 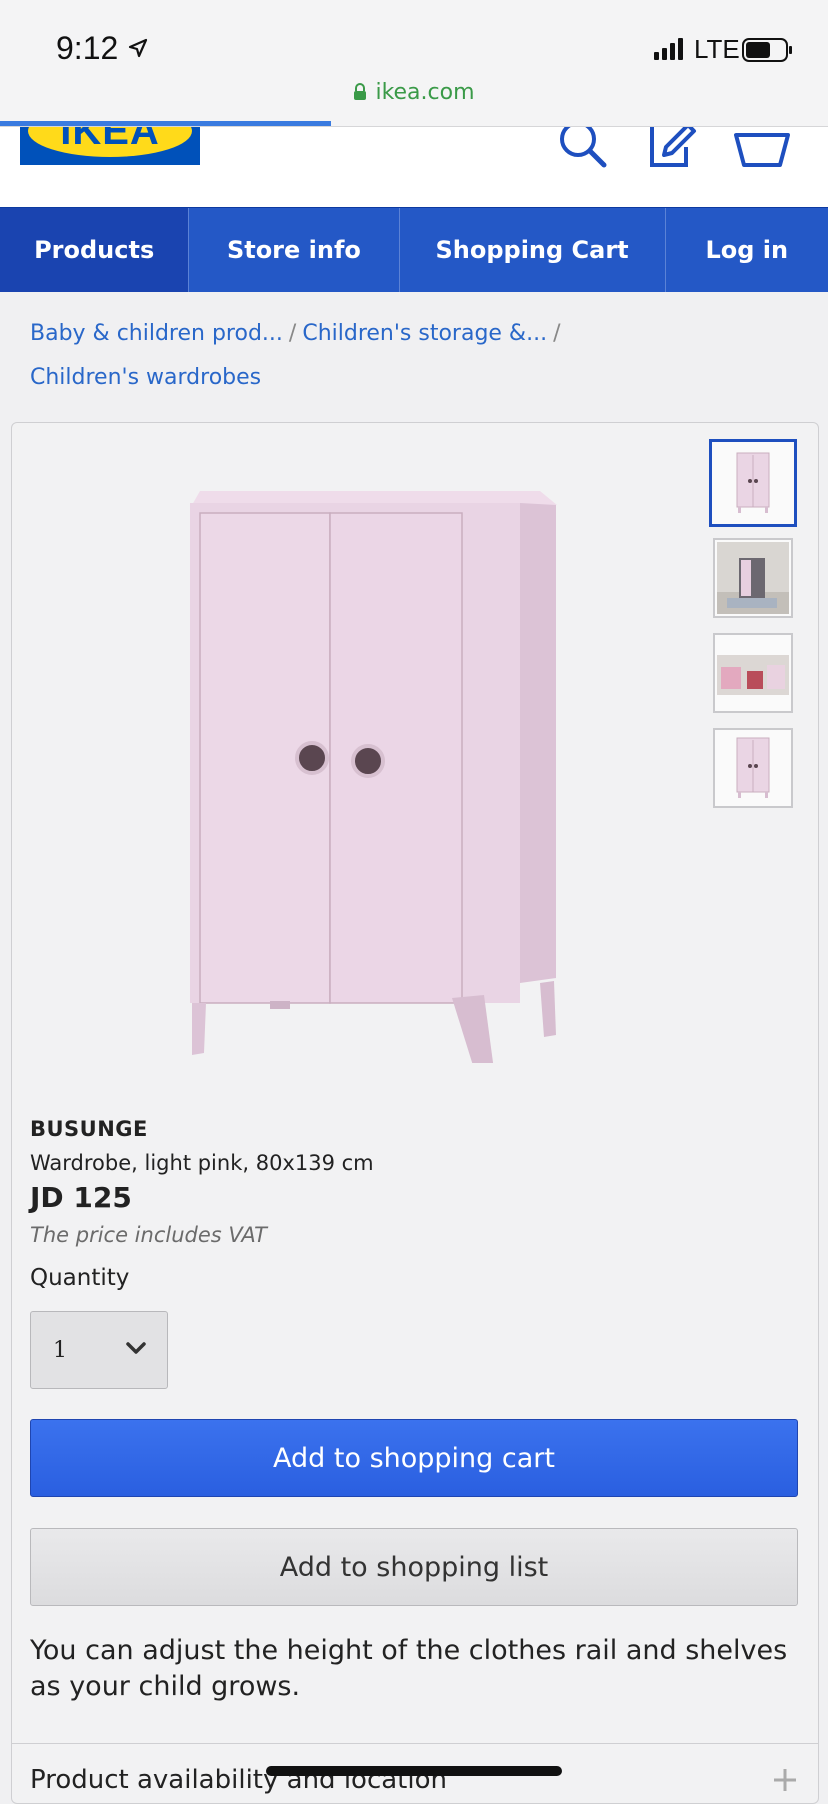 What do you see at coordinates (165, 123) in the screenshot?
I see `page-load-progress` at bounding box center [165, 123].